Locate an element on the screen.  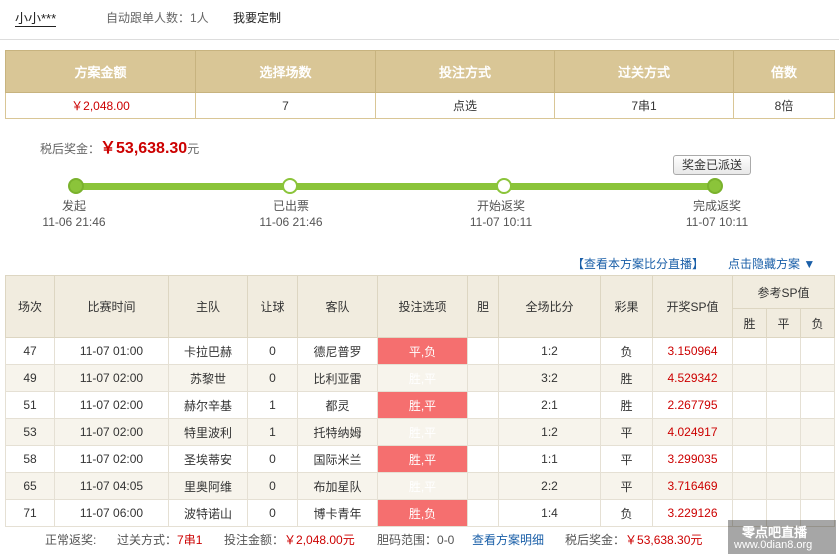
plan-detail-link: 查看方案明细 is located at coordinates (508, 540).